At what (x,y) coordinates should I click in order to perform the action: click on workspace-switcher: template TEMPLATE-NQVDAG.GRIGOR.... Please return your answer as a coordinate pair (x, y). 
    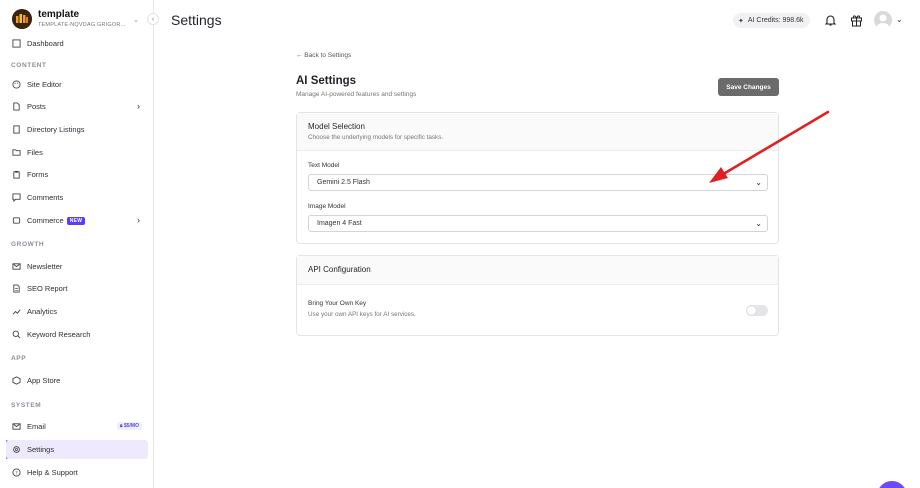
    Looking at the image, I should click on (77, 19).